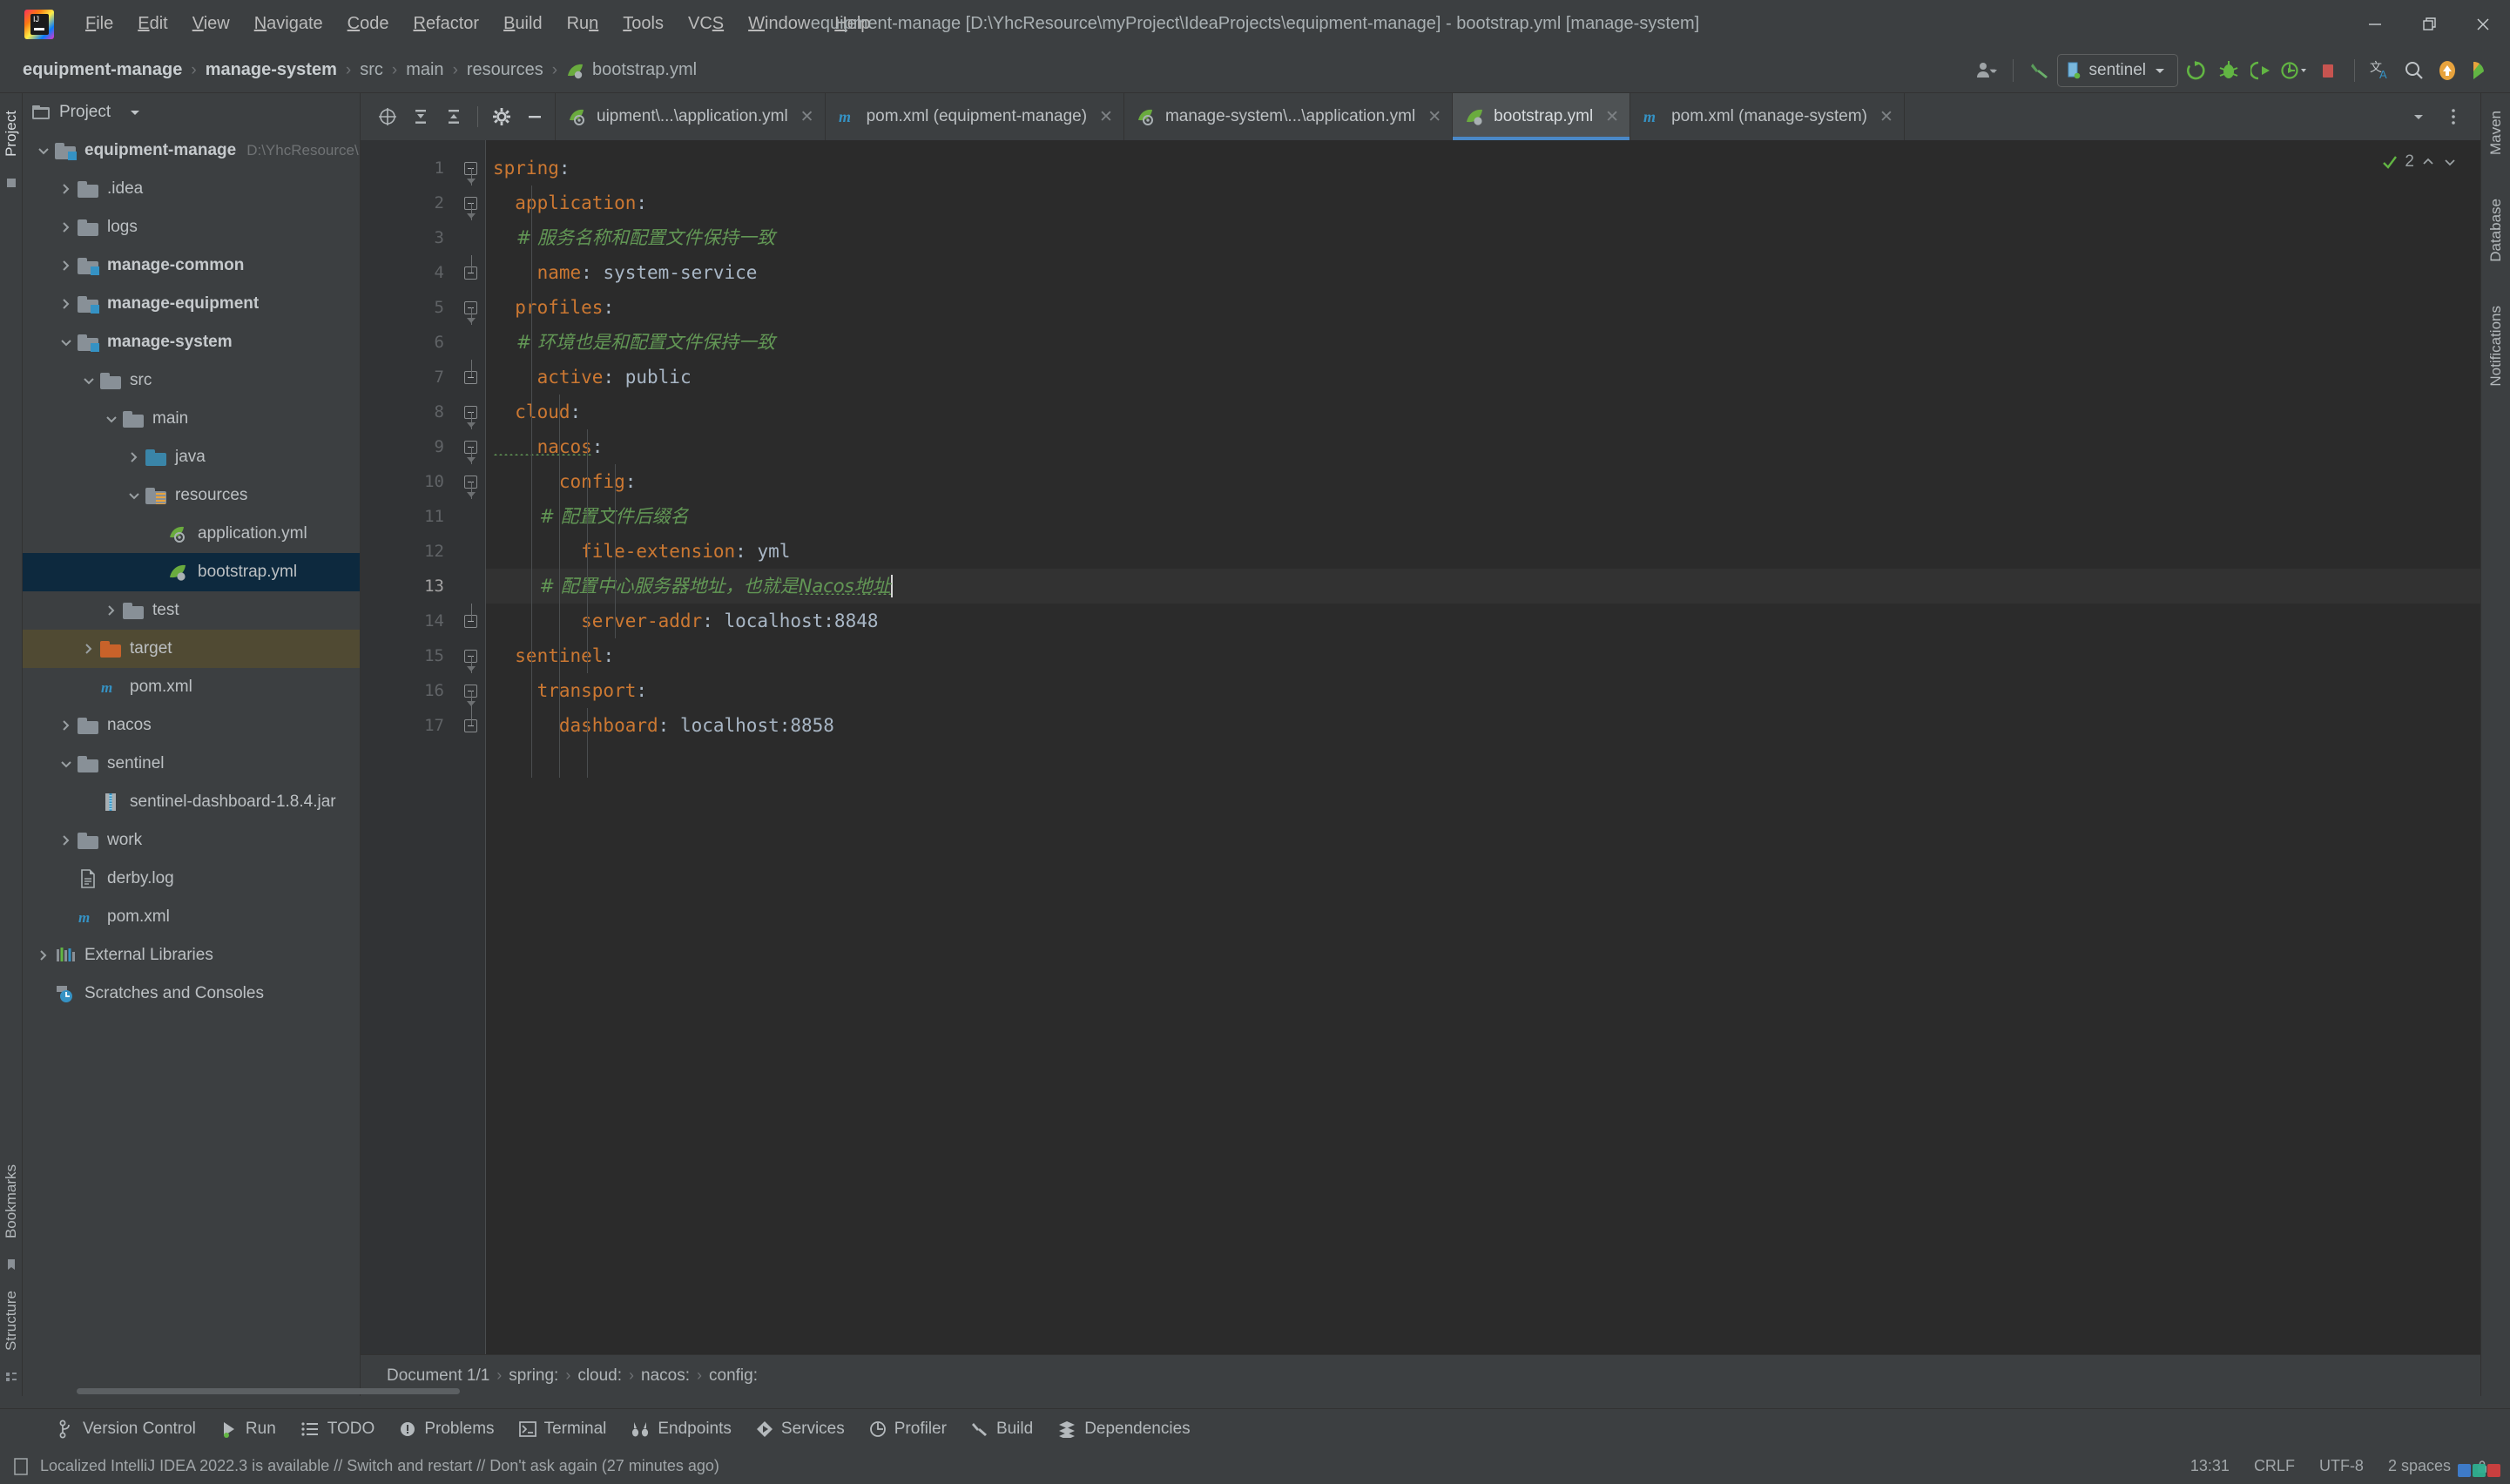 The height and width of the screenshot is (1484, 2510). I want to click on chevron-up-icon, so click(2428, 162).